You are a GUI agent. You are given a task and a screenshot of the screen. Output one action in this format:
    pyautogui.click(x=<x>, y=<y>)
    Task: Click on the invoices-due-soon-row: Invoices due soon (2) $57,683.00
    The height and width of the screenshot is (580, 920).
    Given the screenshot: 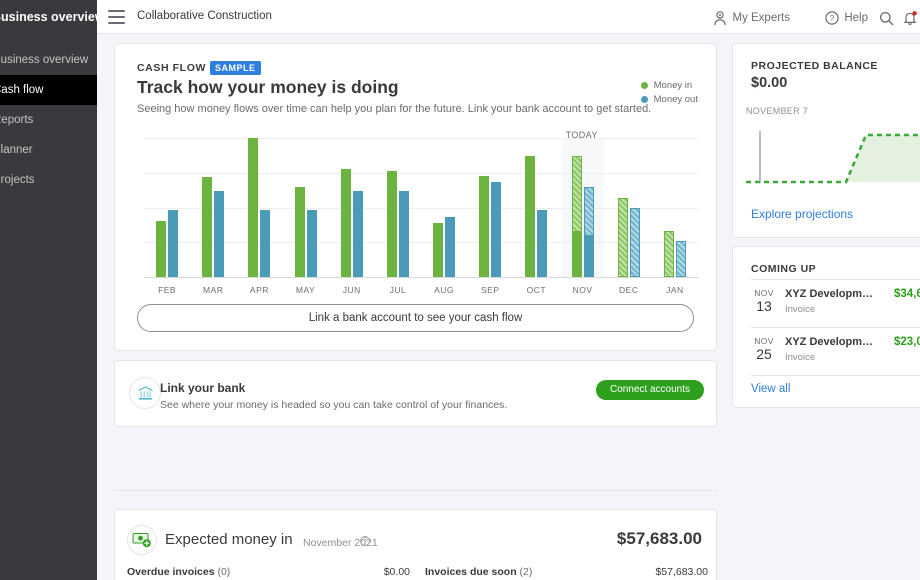 What is the action you would take?
    pyautogui.click(x=566, y=573)
    